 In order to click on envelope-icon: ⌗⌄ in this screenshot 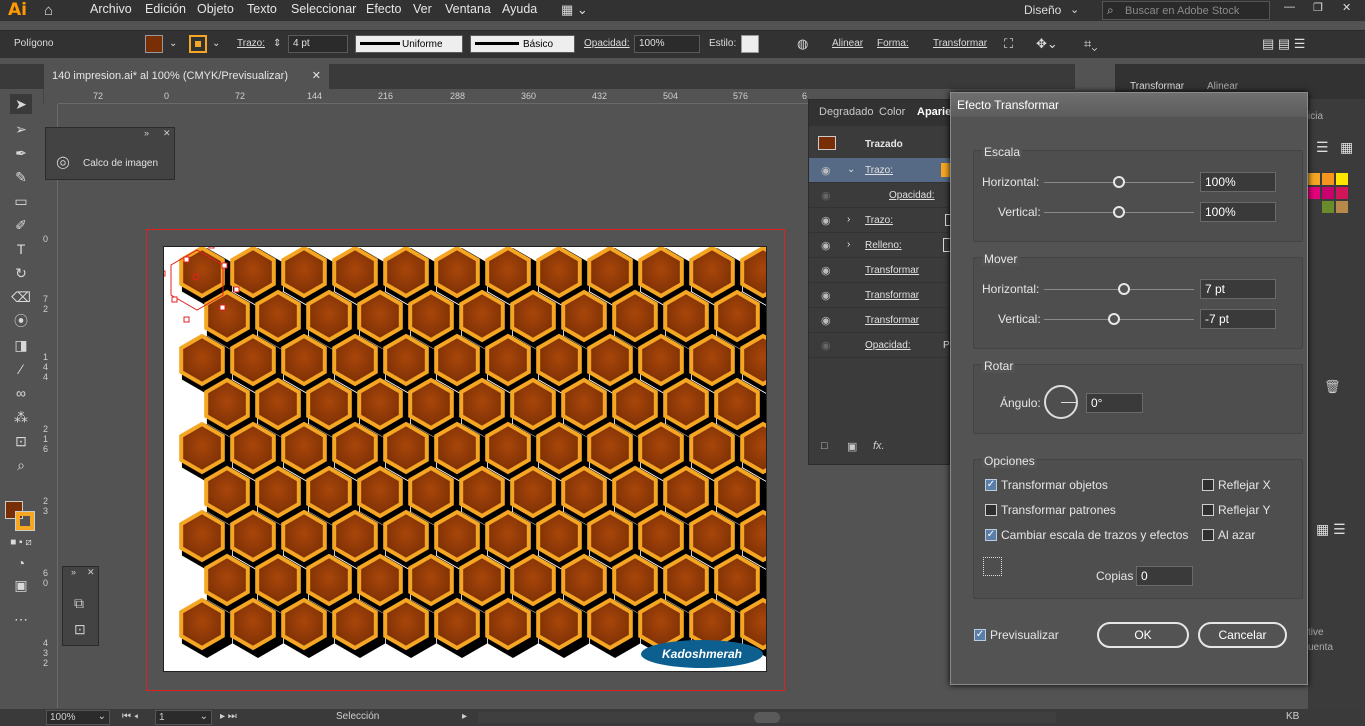, I will do `click(1090, 44)`.